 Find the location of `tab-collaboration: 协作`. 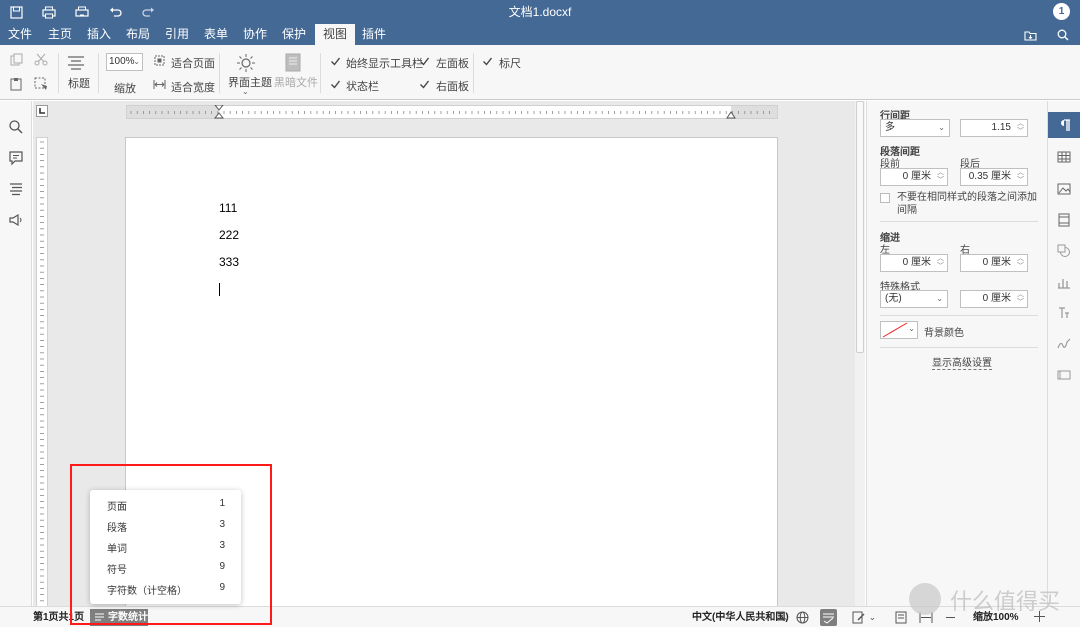

tab-collaboration: 协作 is located at coordinates (255, 34).